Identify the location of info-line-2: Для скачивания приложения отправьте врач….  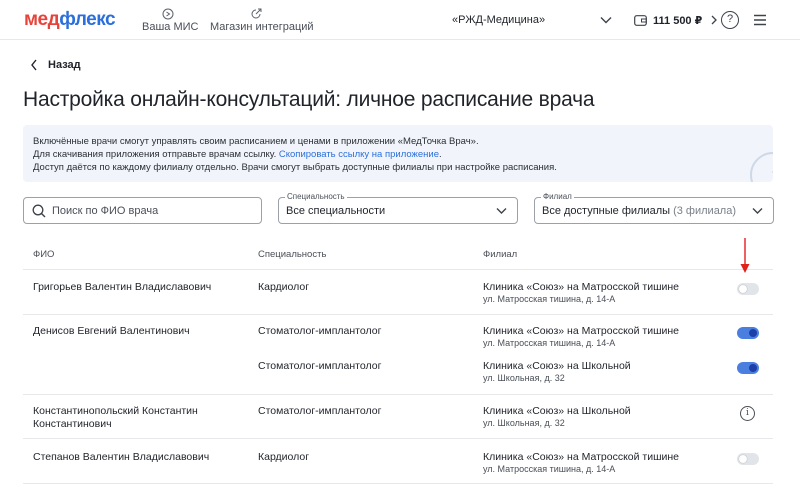
(237, 154).